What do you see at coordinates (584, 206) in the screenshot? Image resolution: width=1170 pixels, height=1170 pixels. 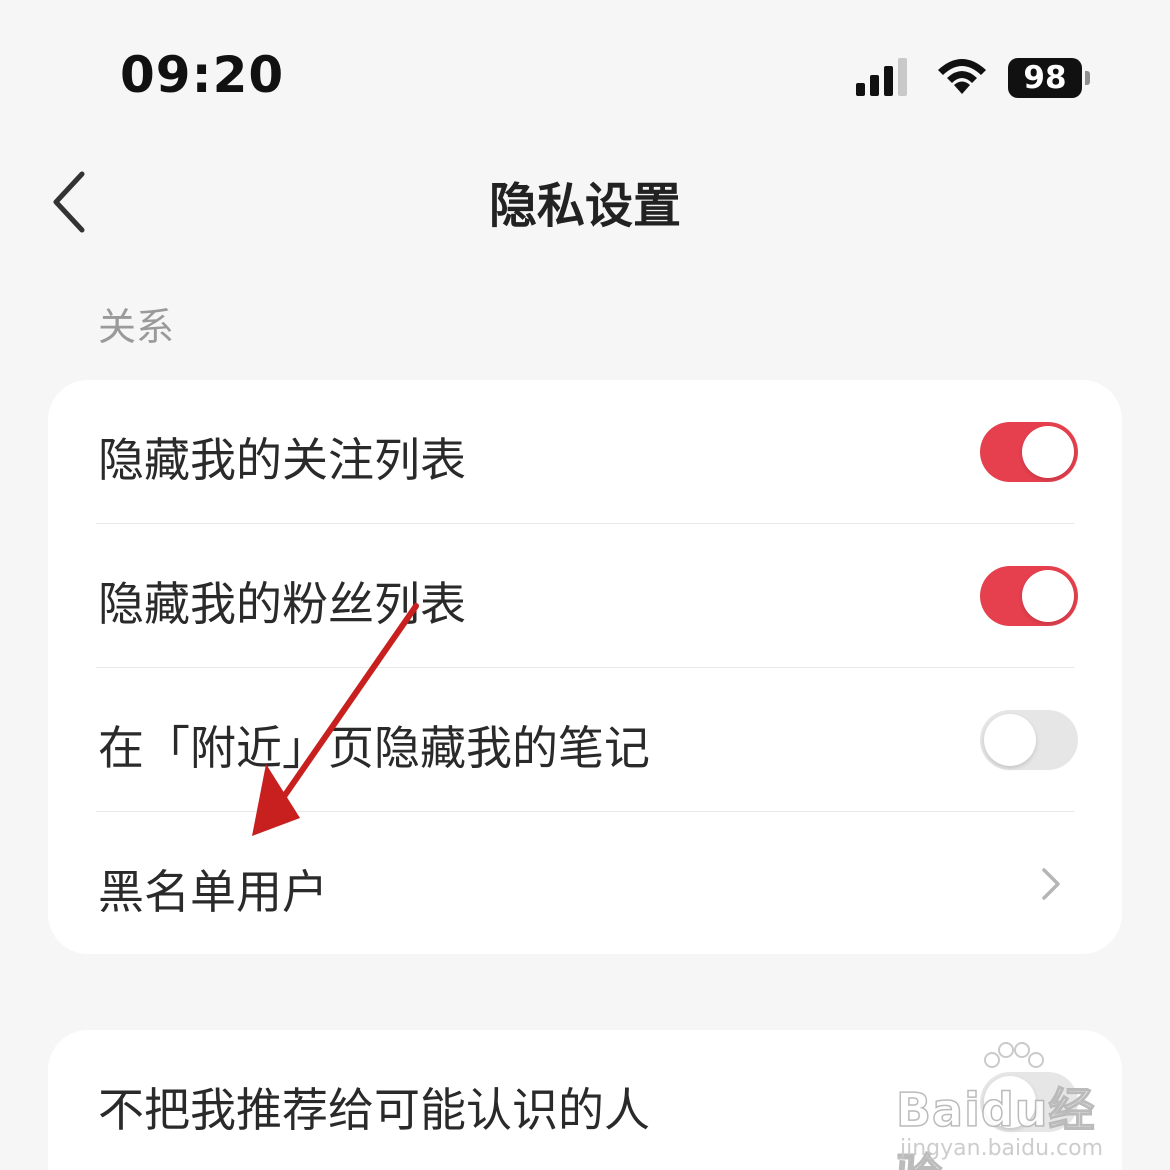 I see `page-title: 隐私设置` at bounding box center [584, 206].